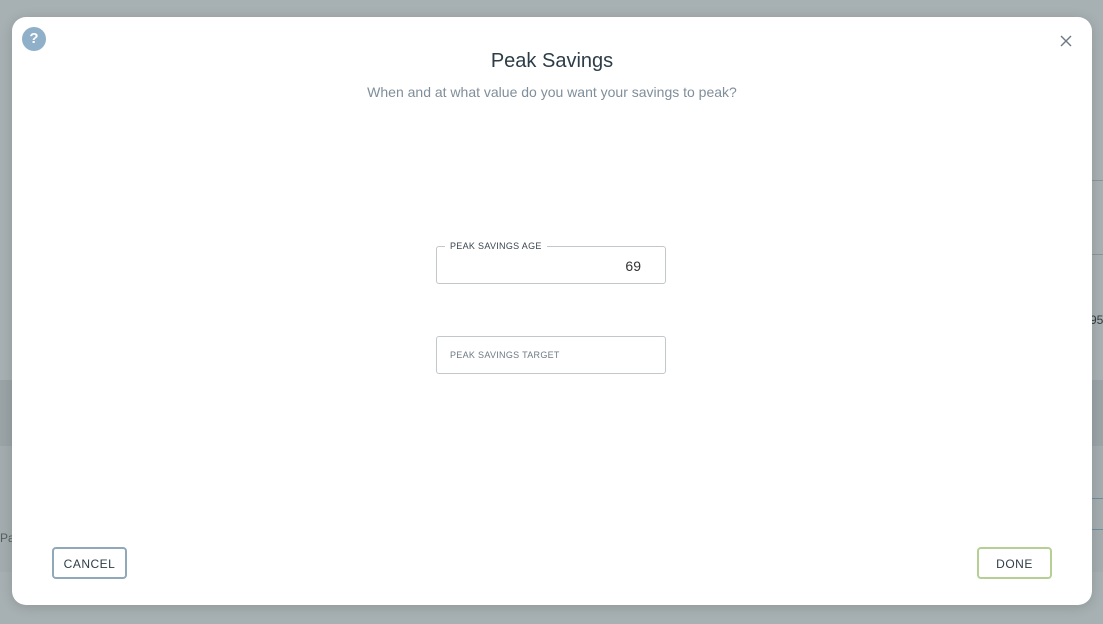  I want to click on help-label: ?, so click(34, 38).